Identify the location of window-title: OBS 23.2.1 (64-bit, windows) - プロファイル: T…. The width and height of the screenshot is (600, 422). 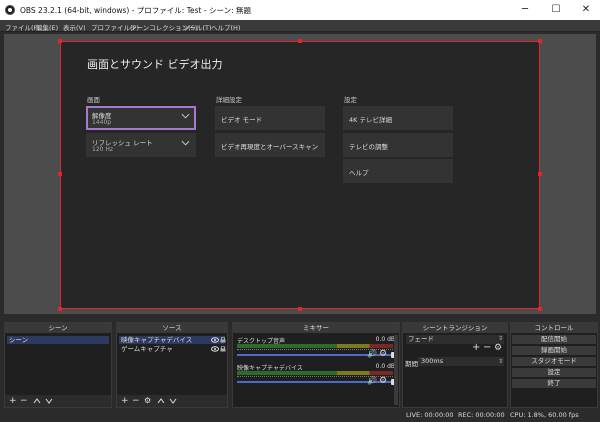
(135, 10).